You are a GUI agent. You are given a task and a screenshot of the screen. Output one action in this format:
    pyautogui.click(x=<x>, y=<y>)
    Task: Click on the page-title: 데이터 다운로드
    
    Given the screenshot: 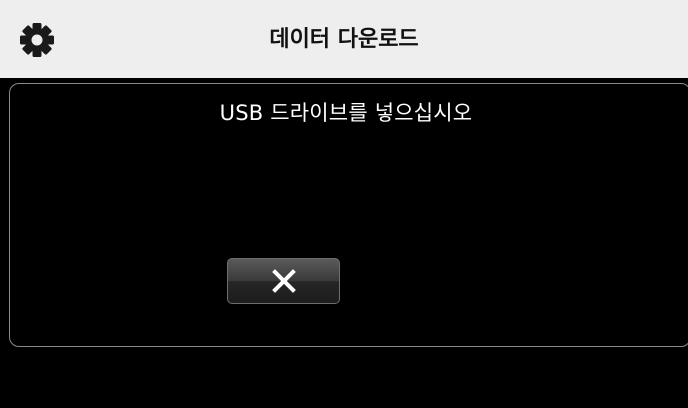 What is the action you would take?
    pyautogui.click(x=344, y=39)
    